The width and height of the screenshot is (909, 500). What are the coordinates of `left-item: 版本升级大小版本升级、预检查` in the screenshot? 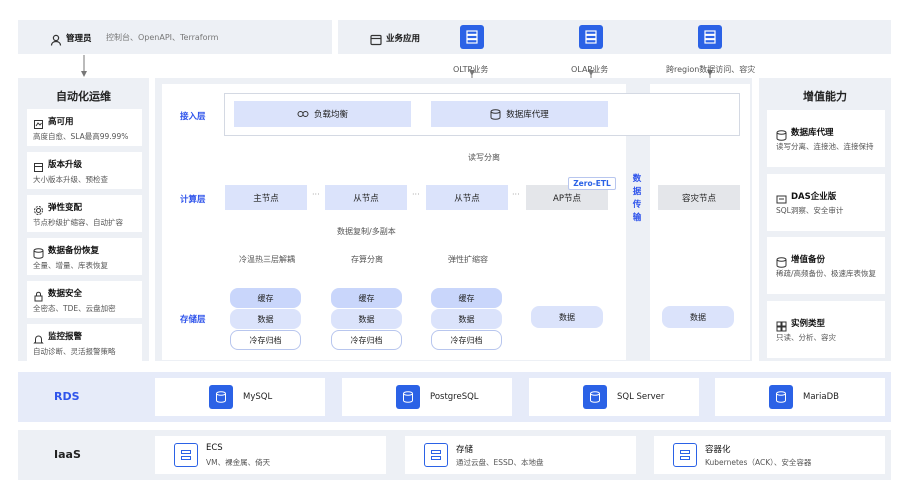 It's located at (84, 170).